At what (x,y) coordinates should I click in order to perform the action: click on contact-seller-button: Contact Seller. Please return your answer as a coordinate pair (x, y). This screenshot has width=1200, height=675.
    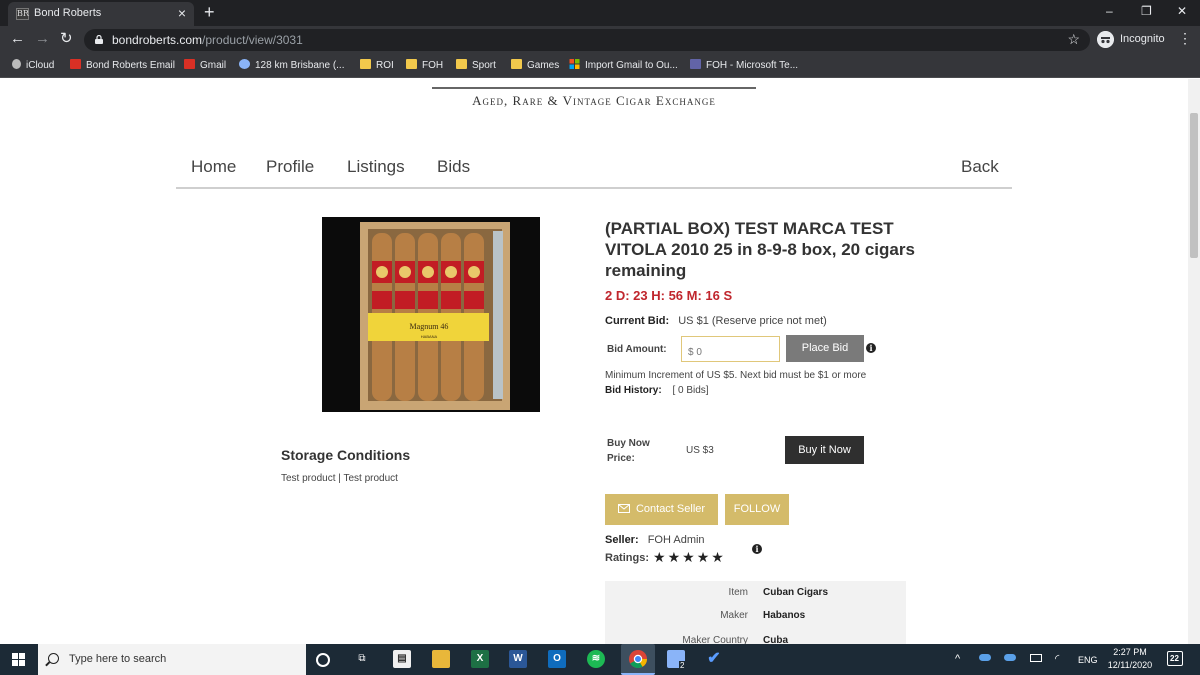
    Looking at the image, I should click on (661, 509).